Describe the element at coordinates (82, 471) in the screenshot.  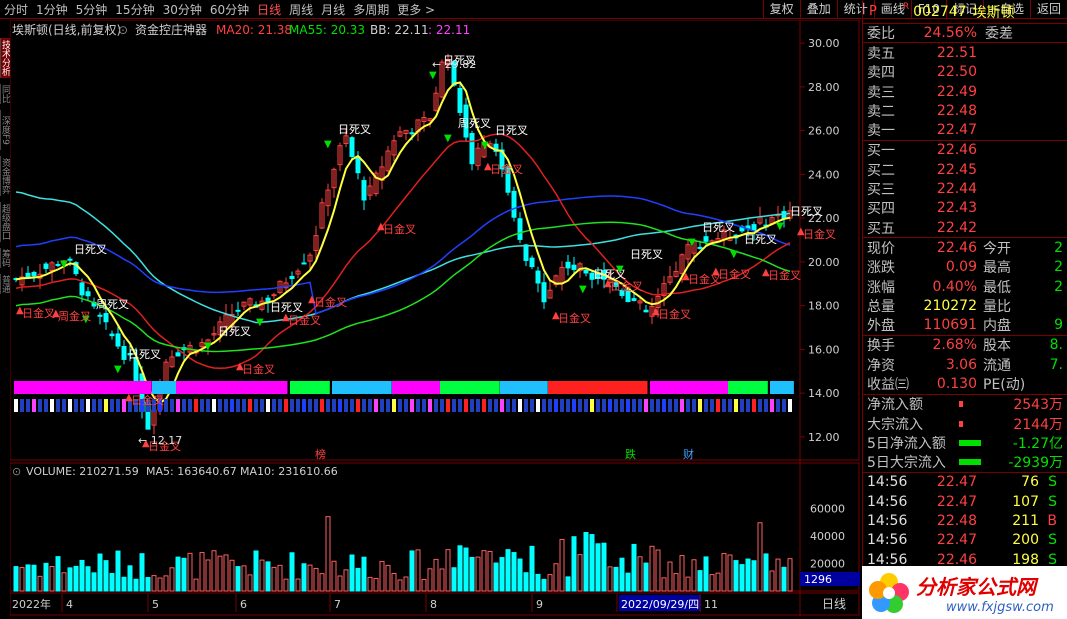
I see `volume-label: VOLUME: 210271.59` at that location.